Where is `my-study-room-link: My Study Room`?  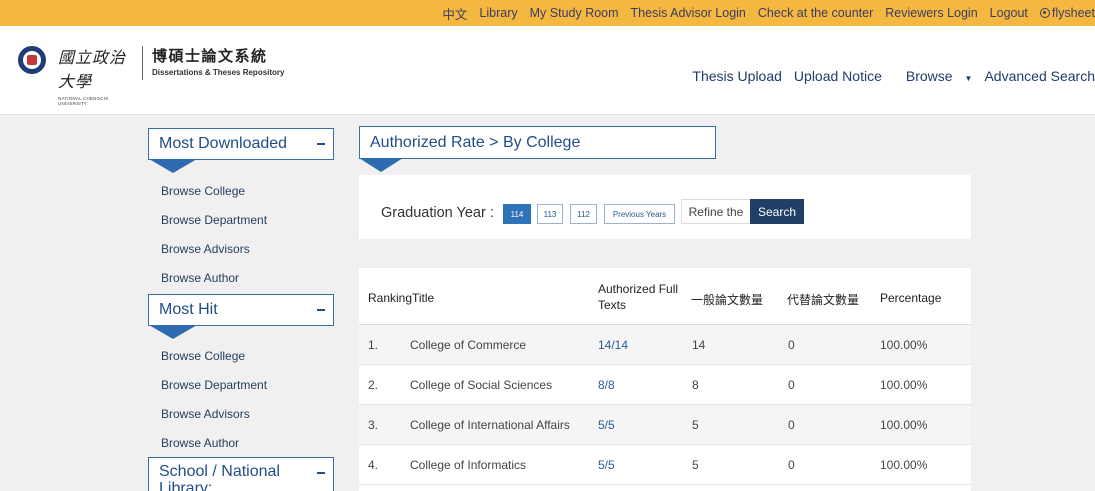
my-study-room-link: My Study Room is located at coordinates (574, 13).